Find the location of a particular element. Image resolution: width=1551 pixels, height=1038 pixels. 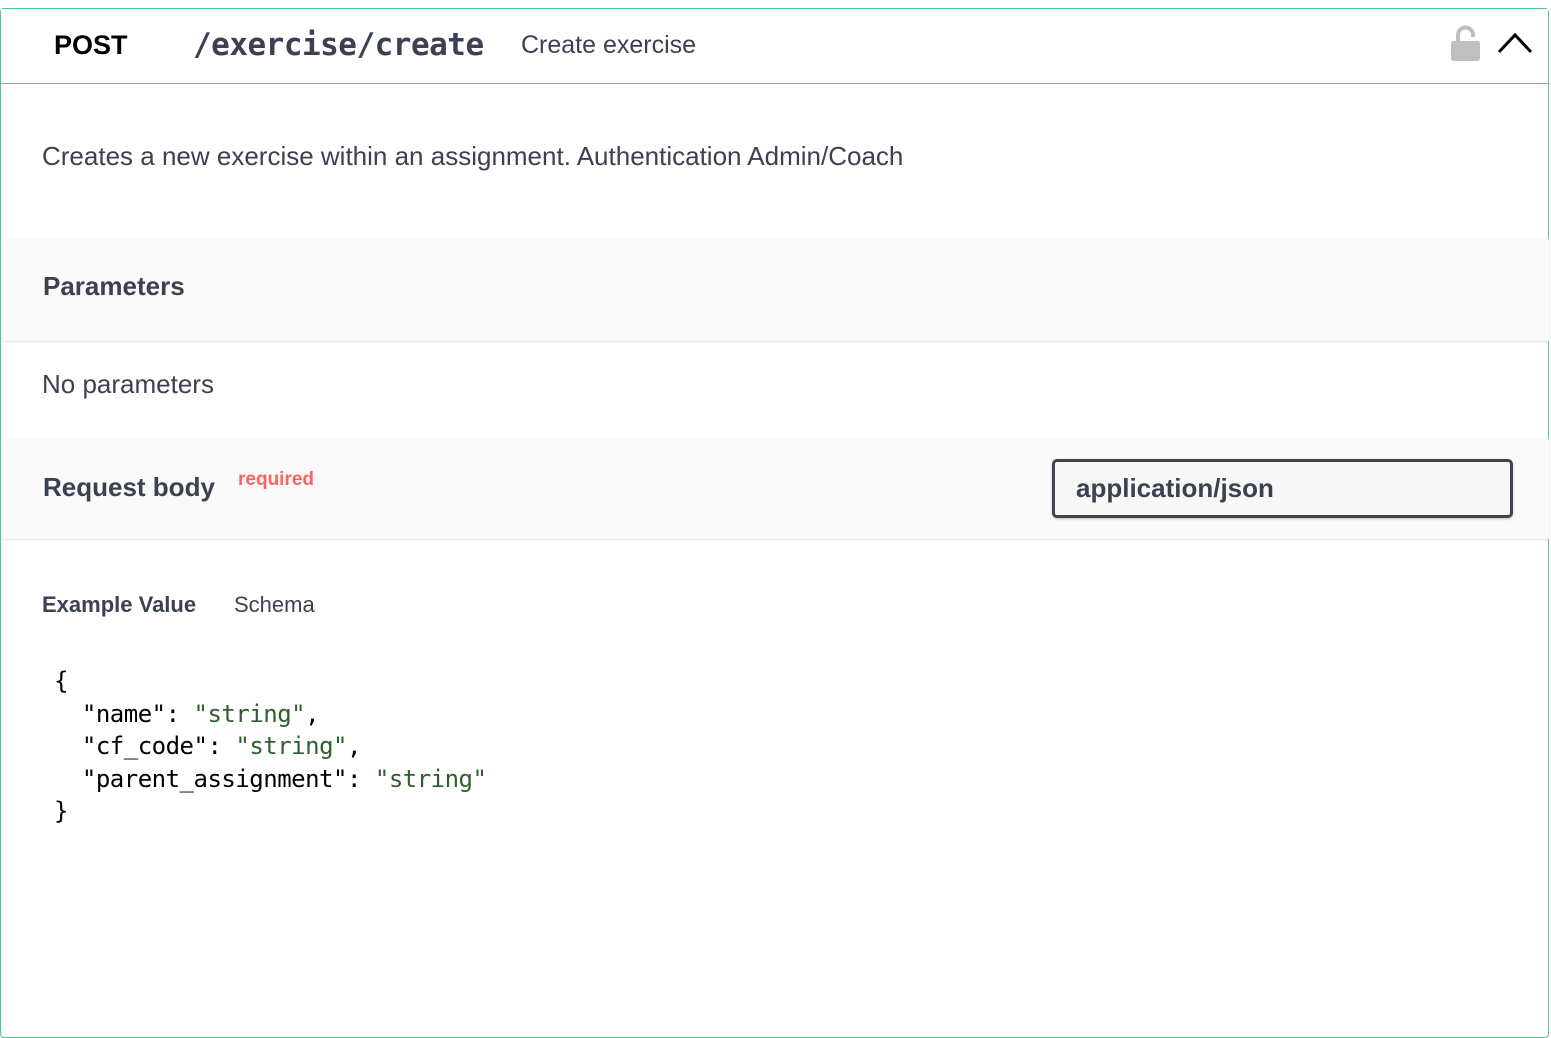

parameters-title: Parameters is located at coordinates (114, 286).